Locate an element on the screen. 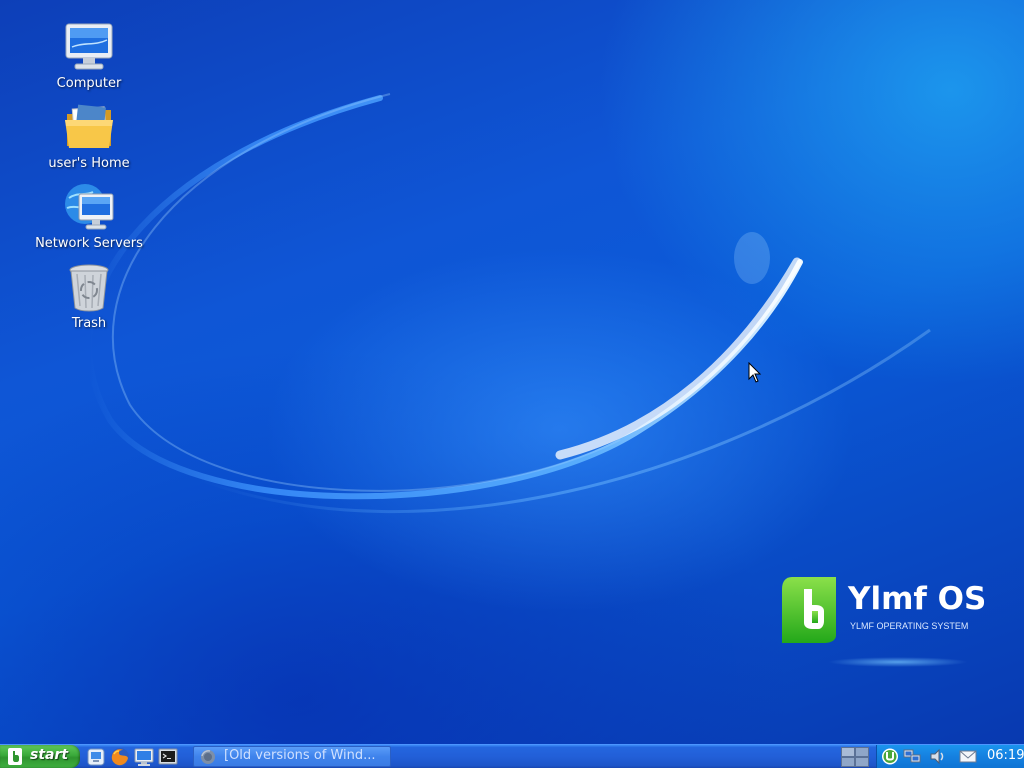  mail-icon is located at coordinates (968, 756).